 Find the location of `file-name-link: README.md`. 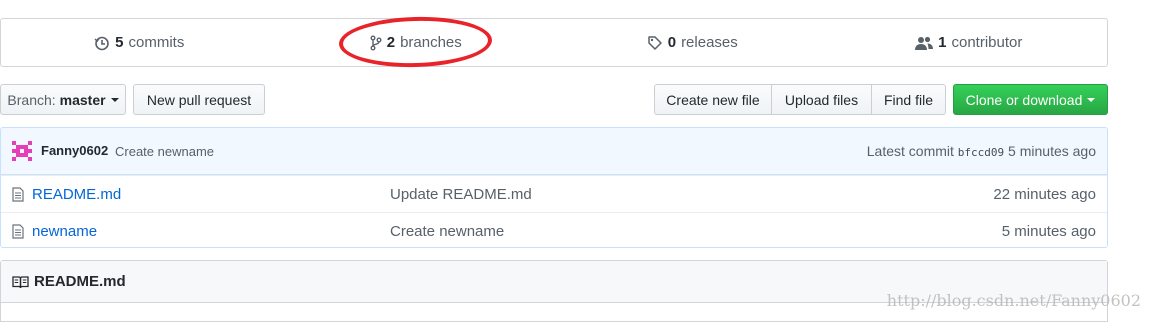

file-name-link: README.md is located at coordinates (76, 194).